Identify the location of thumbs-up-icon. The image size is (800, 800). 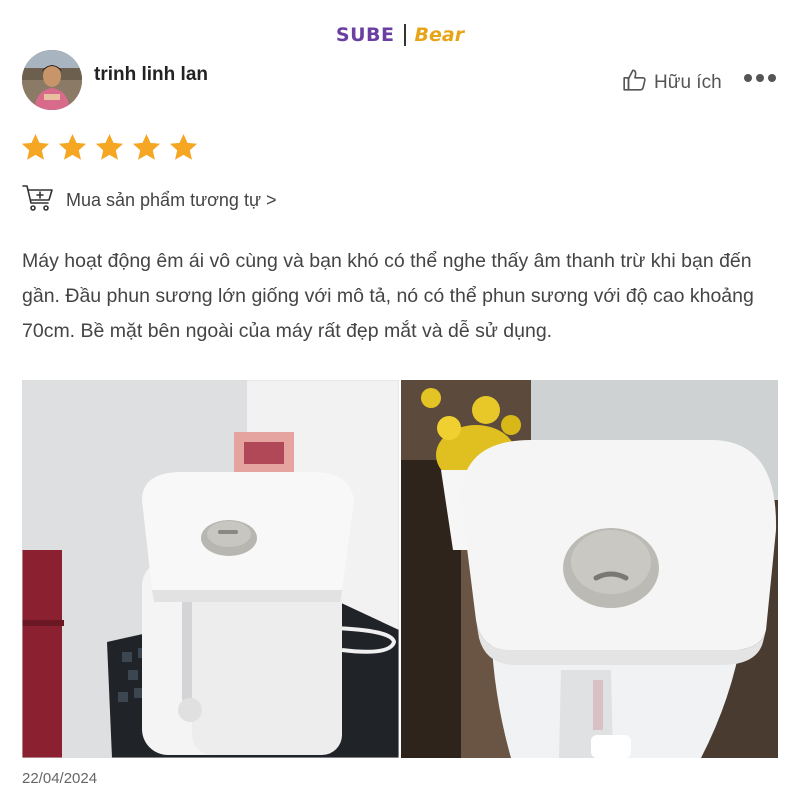
(635, 83).